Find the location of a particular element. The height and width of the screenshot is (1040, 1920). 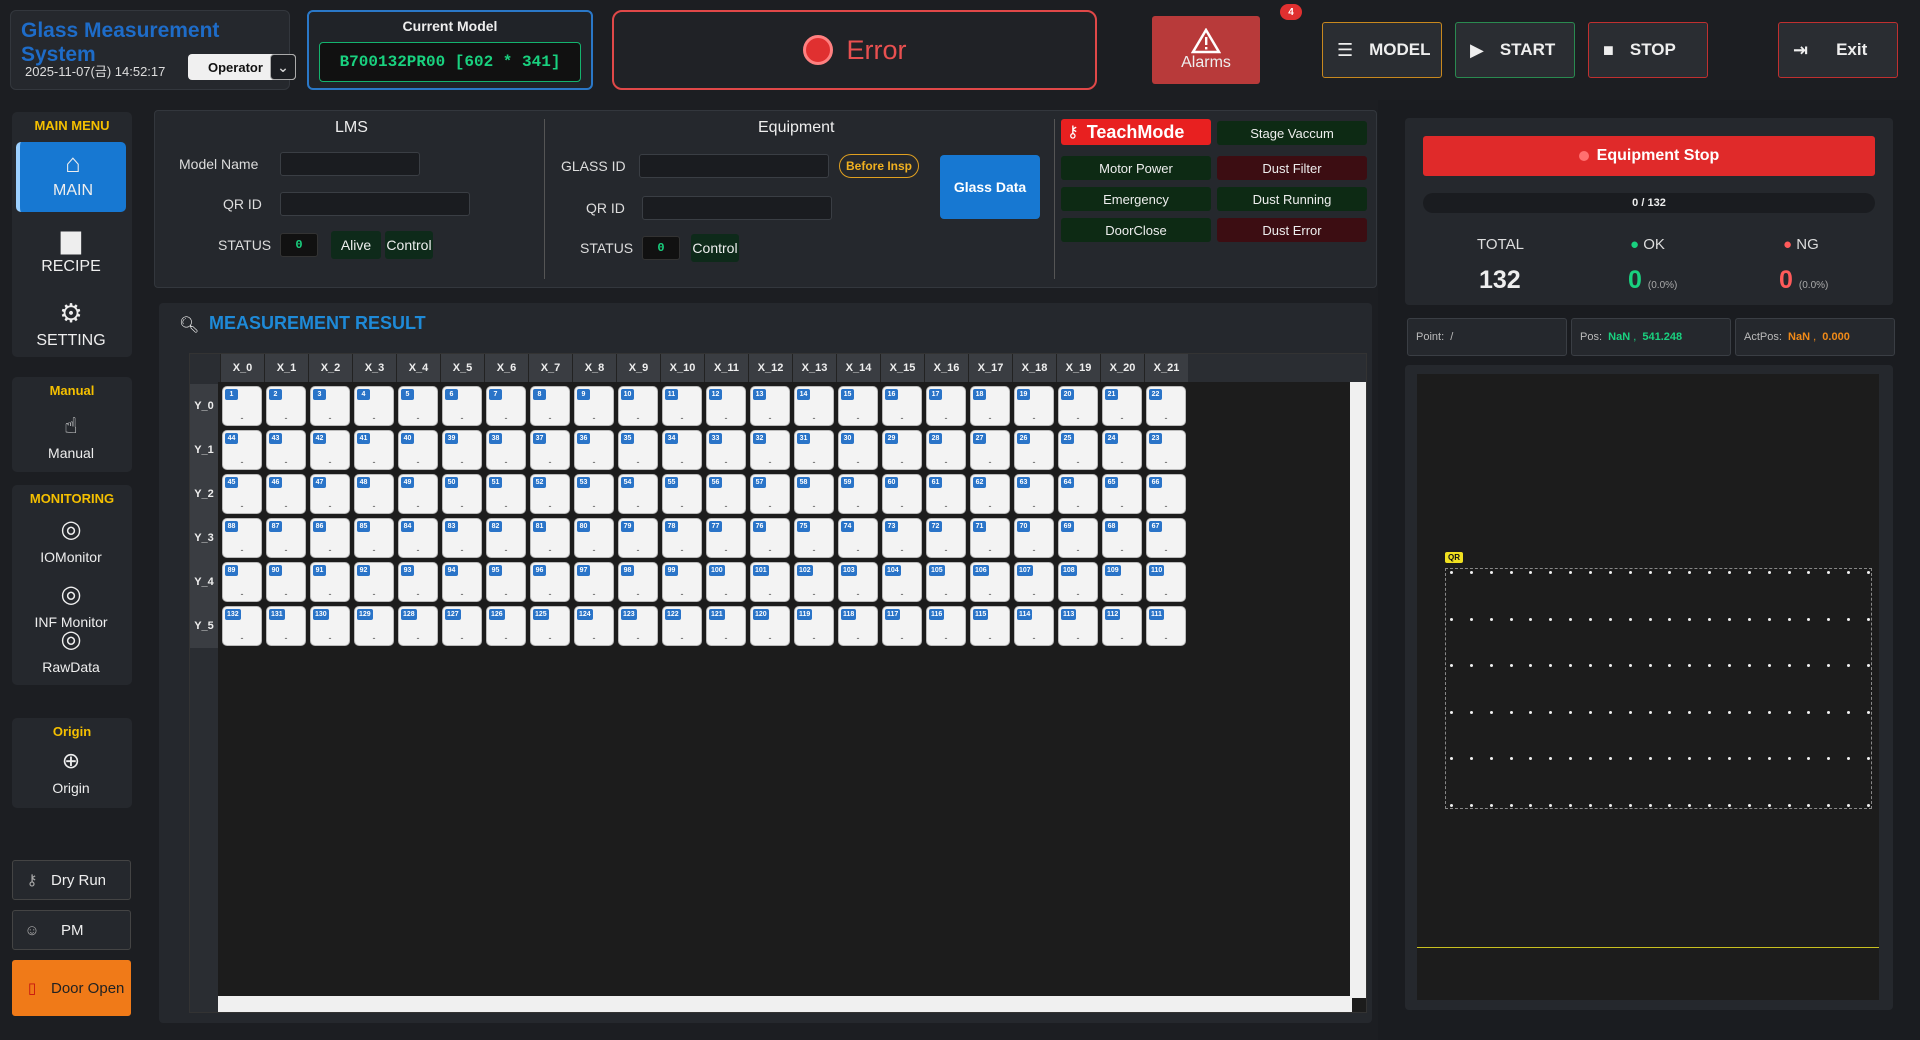

measurement-cell: 9- is located at coordinates (594, 406).